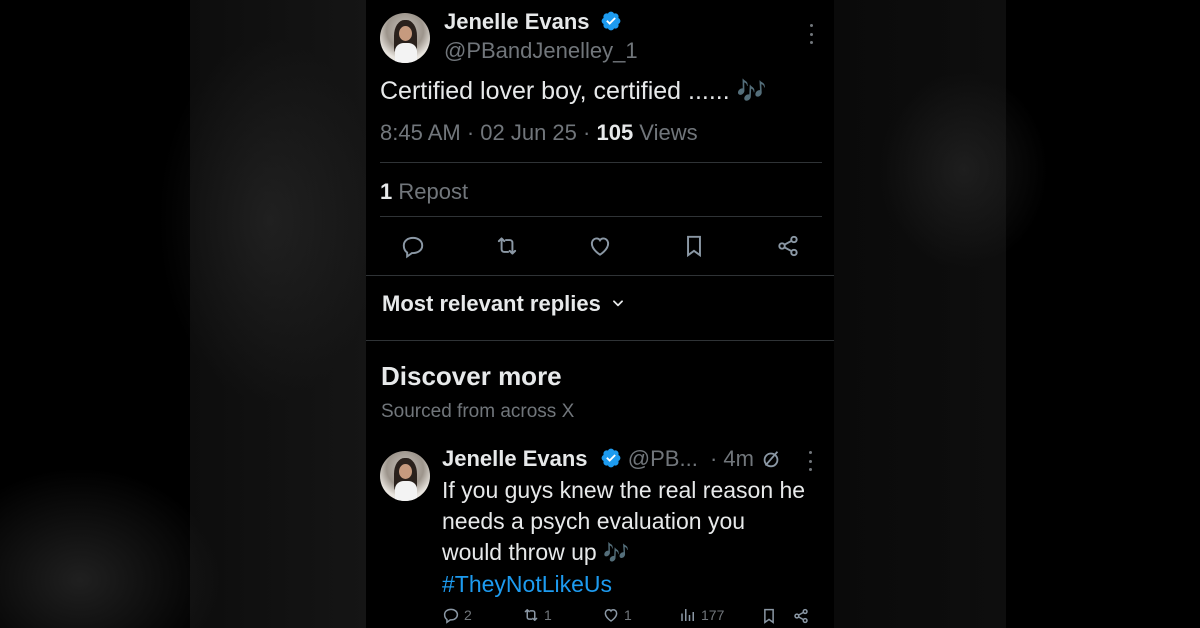 The image size is (1200, 628). Describe the element at coordinates (386, 191) in the screenshot. I see `repost-count: 1` at that location.